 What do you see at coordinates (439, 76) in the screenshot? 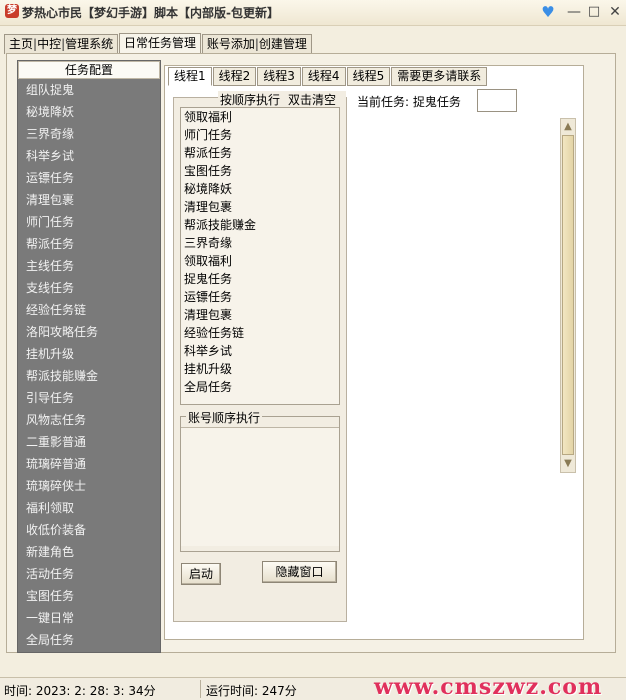
I see `tab-contact-more: 需要更多请联系` at bounding box center [439, 76].